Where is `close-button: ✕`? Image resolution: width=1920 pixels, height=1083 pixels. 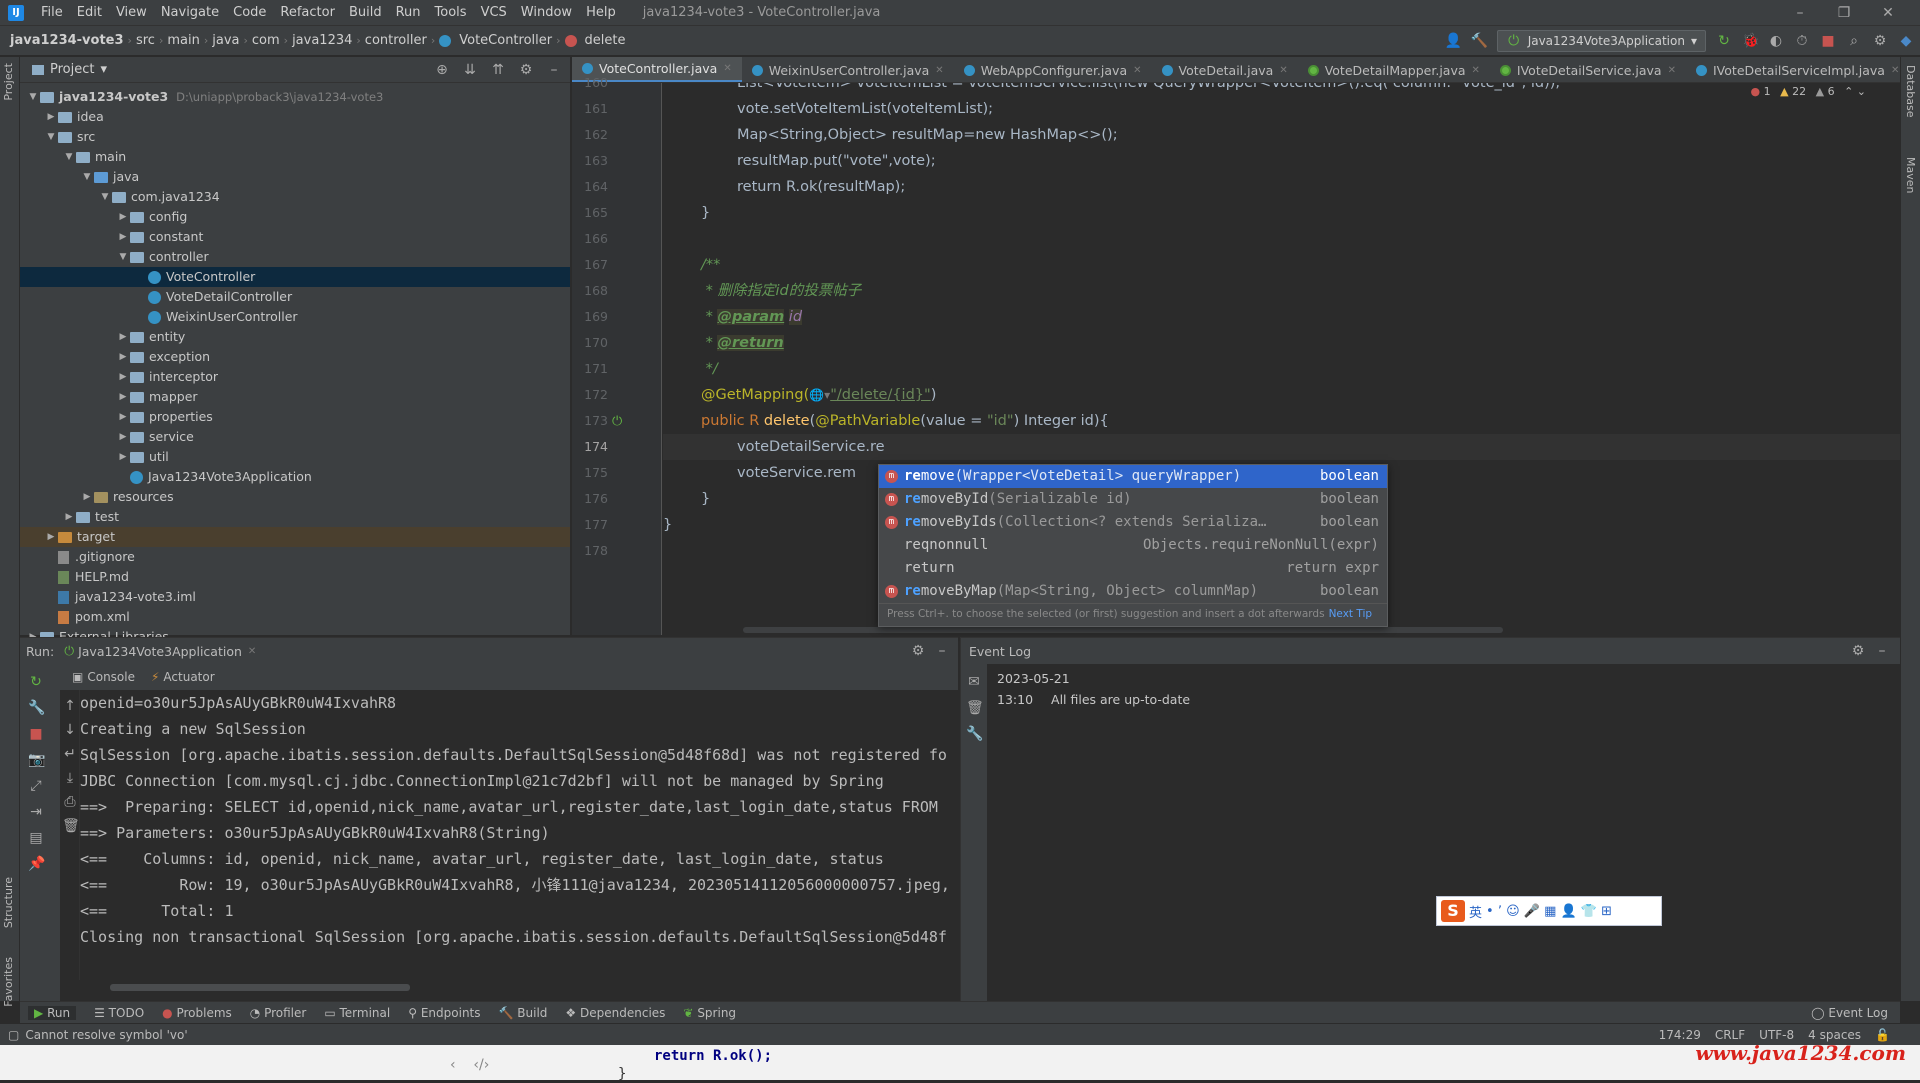
close-button: ✕ is located at coordinates (1888, 13).